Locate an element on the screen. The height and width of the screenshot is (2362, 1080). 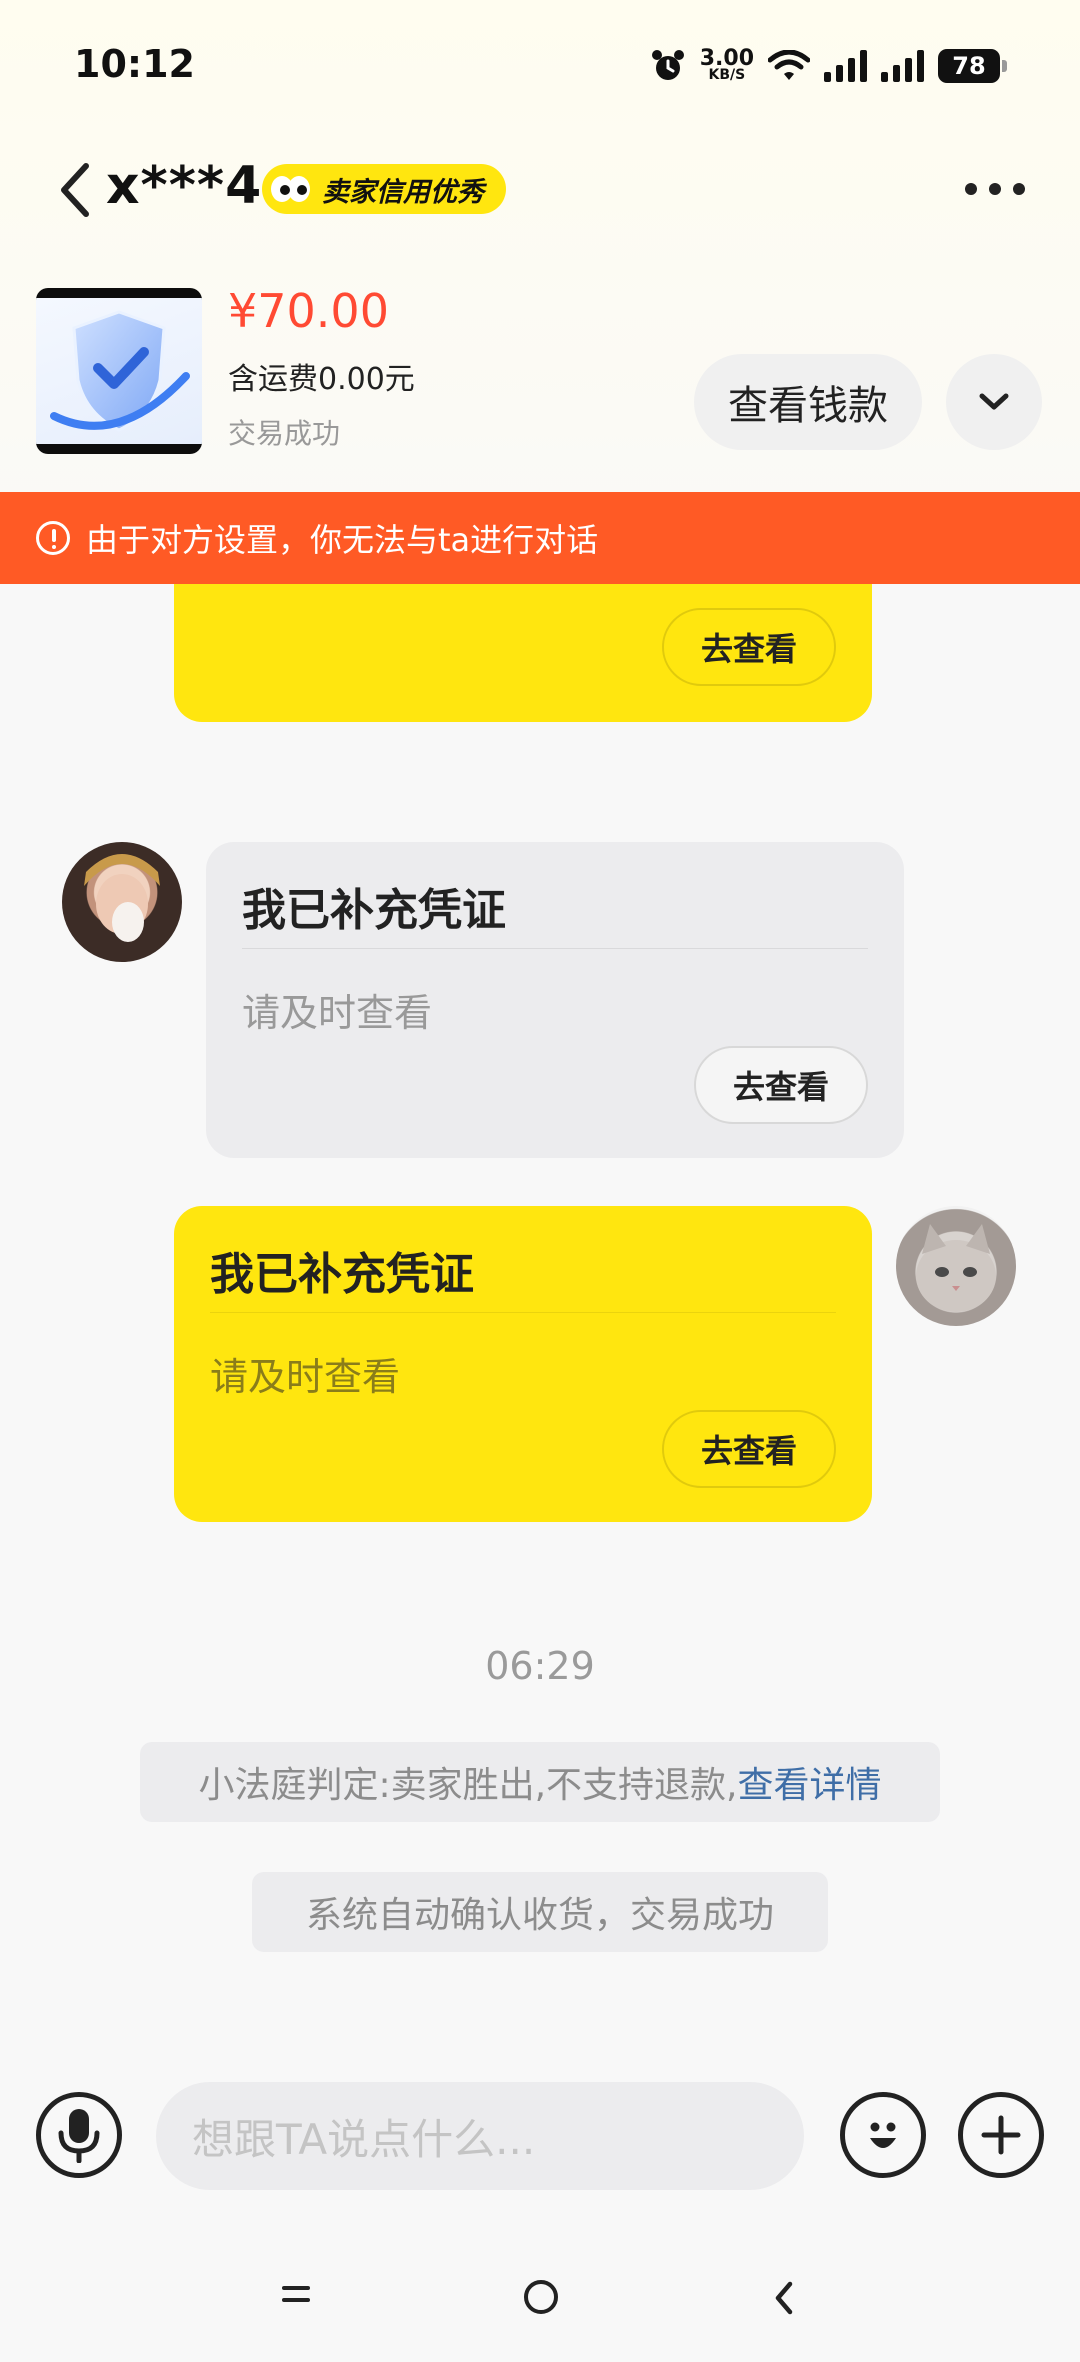
shipping-fee: 含运费0.00元 is located at coordinates (321, 379).